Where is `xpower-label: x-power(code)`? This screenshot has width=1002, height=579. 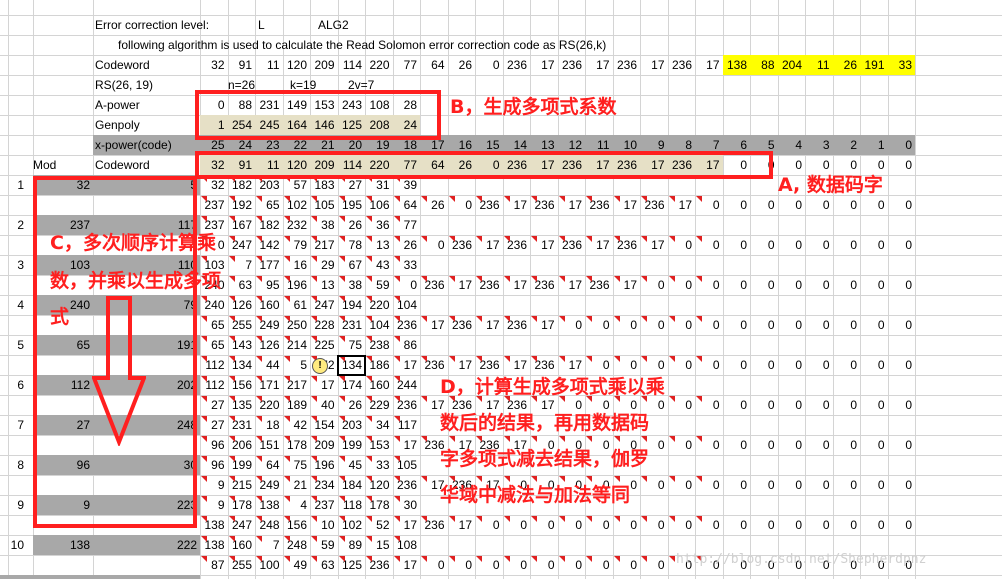 xpower-label: x-power(code) is located at coordinates (147, 145).